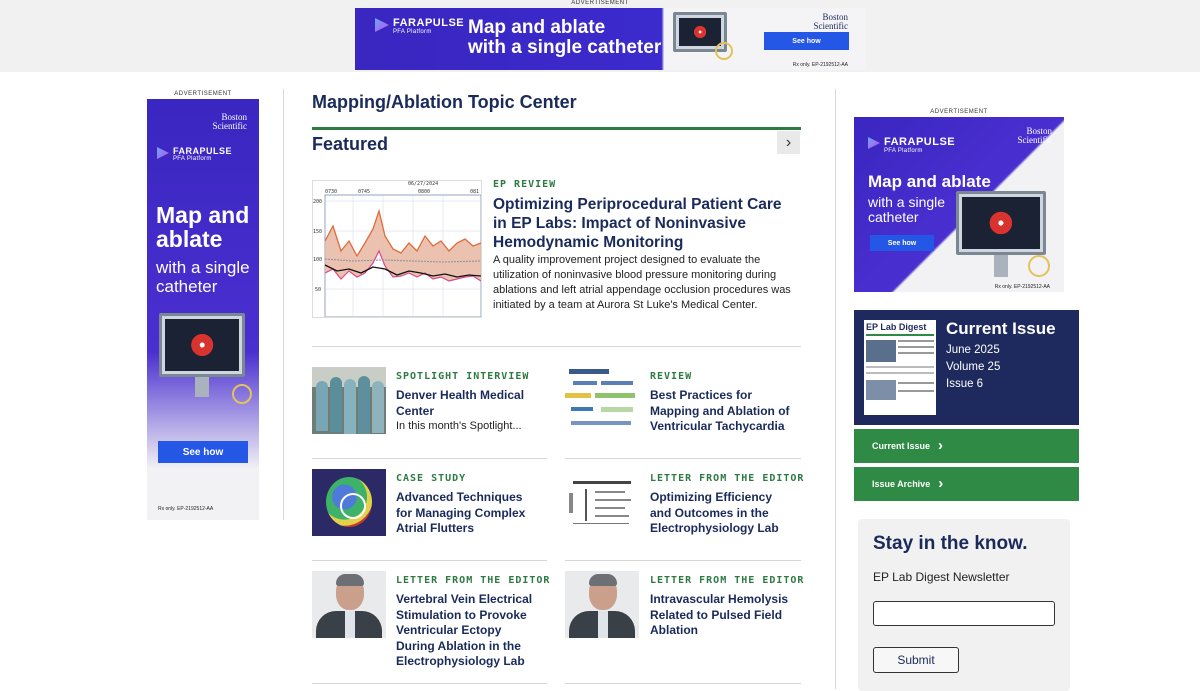 The width and height of the screenshot is (1200, 691). Describe the element at coordinates (1001, 328) in the screenshot. I see `current-issue-heading: Current Issue` at that location.